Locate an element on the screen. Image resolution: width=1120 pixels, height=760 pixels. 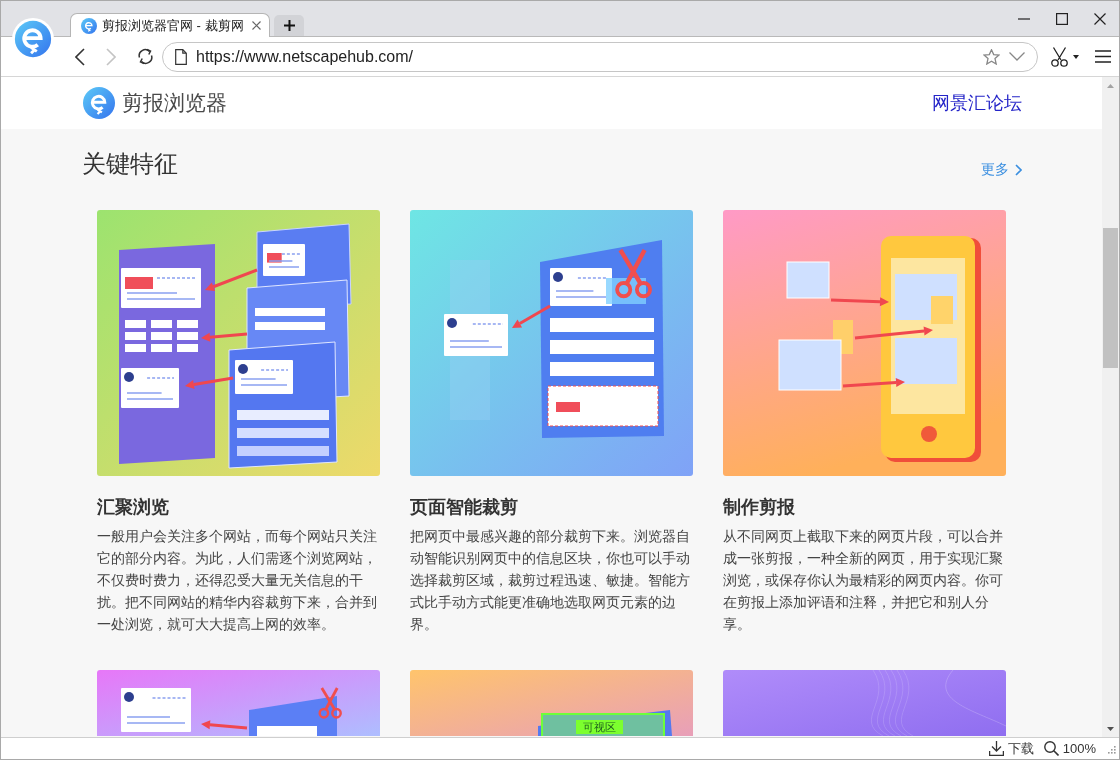
scrollbar-thumb is located at coordinates (1110, 298).